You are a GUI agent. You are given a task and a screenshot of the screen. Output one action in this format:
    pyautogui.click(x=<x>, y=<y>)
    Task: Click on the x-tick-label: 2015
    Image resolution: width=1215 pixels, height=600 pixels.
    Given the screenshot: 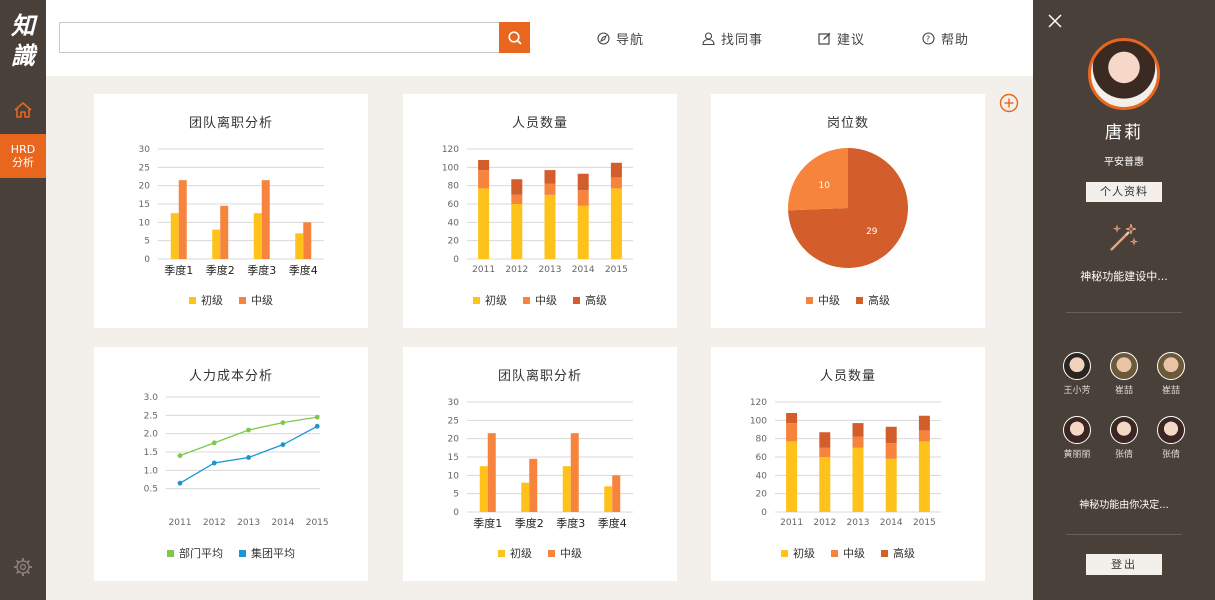 What is the action you would take?
    pyautogui.click(x=924, y=523)
    